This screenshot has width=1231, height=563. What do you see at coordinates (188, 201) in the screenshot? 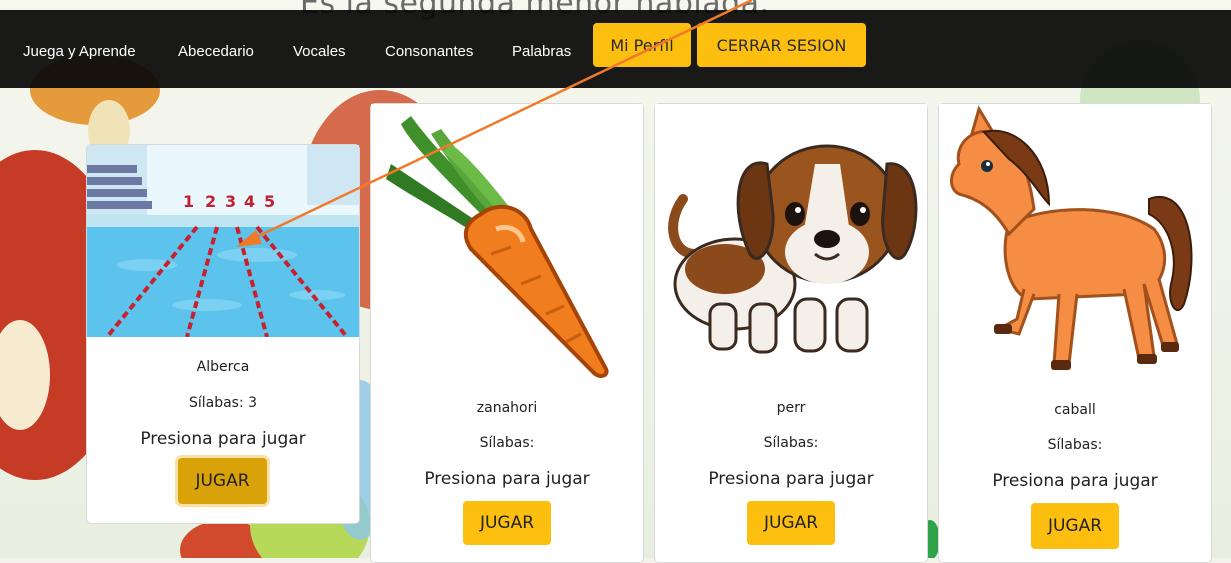
I see `svg-text: 1` at bounding box center [188, 201].